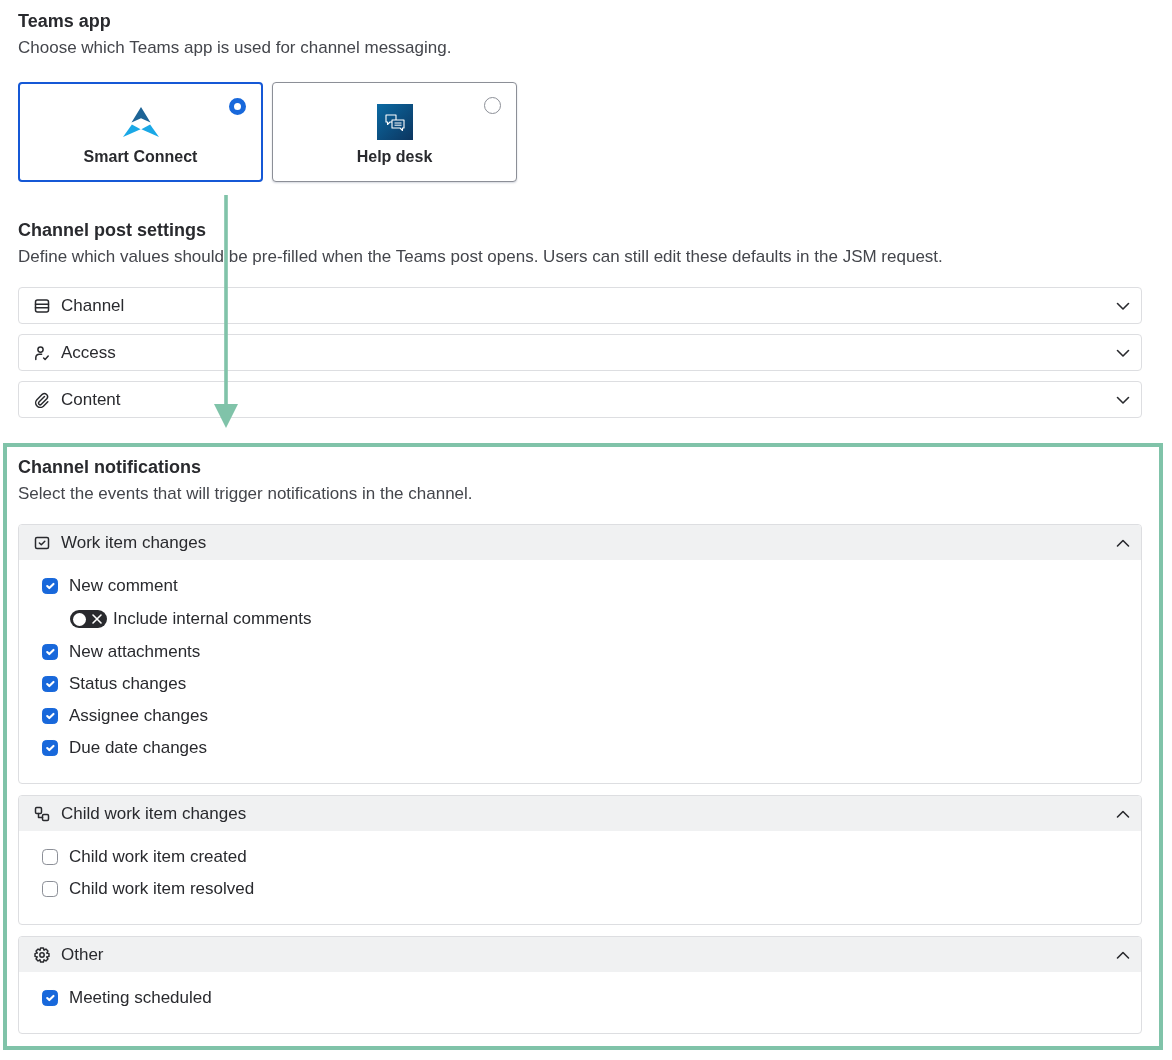 This screenshot has height=1060, width=1172. What do you see at coordinates (42, 954) in the screenshot?
I see `settings-icon` at bounding box center [42, 954].